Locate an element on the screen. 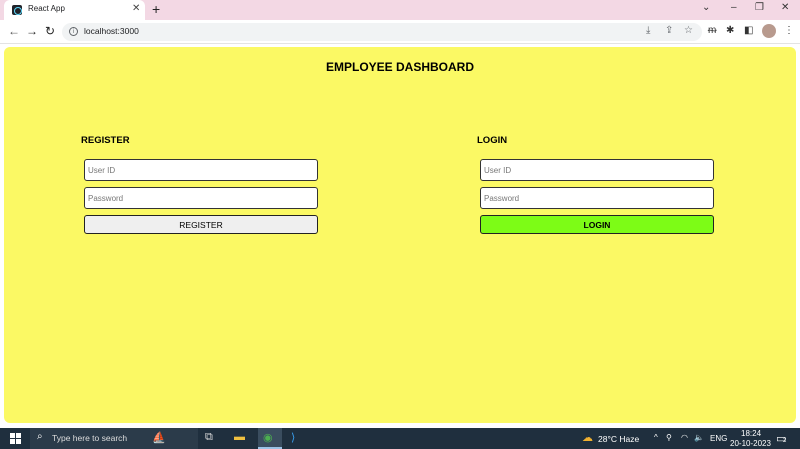 This screenshot has height=449, width=800. share-icon: ⇪ is located at coordinates (669, 30).